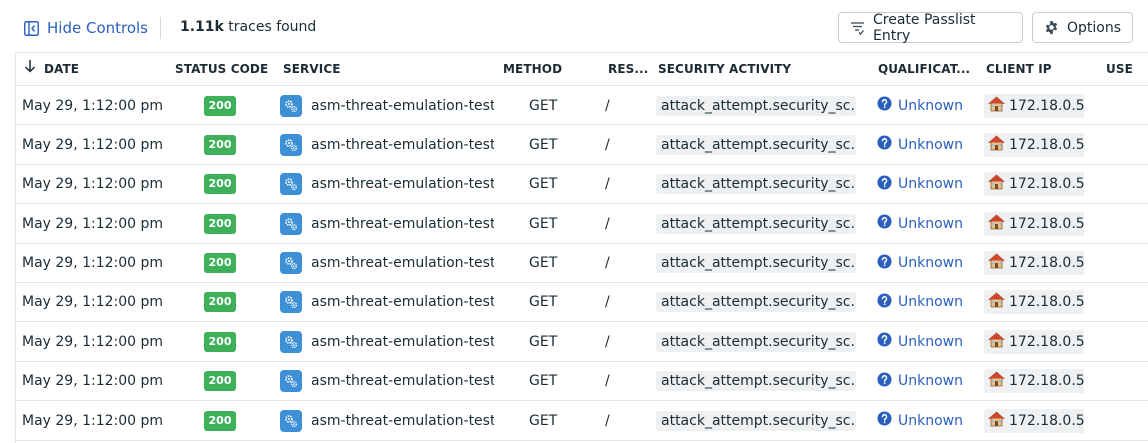 This screenshot has width=1148, height=443. Describe the element at coordinates (1031, 69) in the screenshot. I see `column-header-client-ip: CLIENT IP` at that location.